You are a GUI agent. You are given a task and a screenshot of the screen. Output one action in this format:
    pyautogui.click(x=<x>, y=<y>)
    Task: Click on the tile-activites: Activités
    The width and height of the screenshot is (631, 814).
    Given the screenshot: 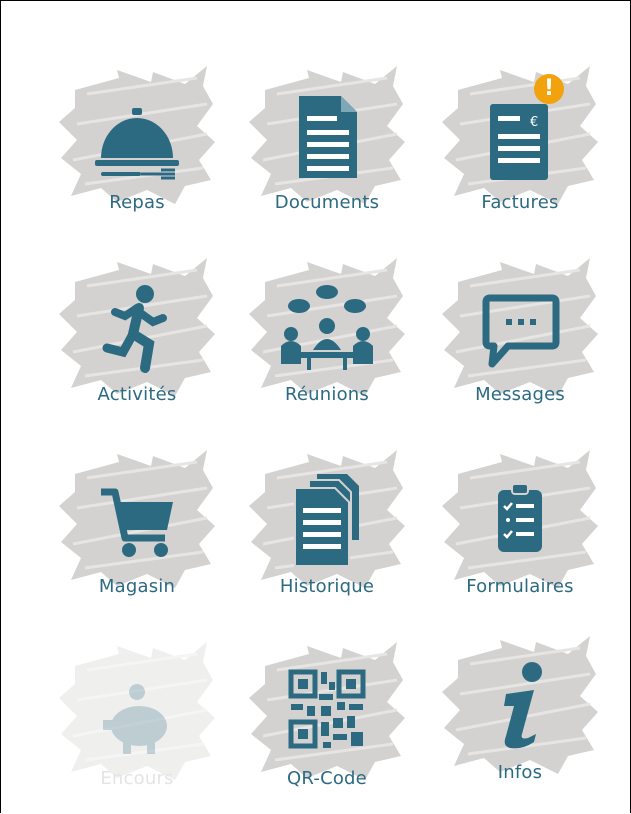 What is the action you would take?
    pyautogui.click(x=137, y=331)
    